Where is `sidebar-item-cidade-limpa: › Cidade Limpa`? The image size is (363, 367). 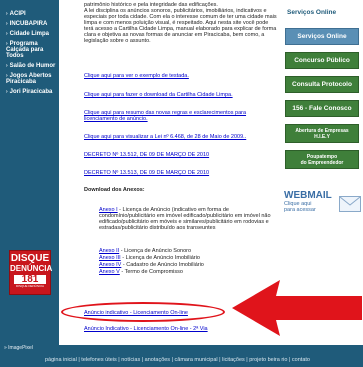 sidebar-item-cidade-limpa: › Cidade Limpa is located at coordinates (29, 34).